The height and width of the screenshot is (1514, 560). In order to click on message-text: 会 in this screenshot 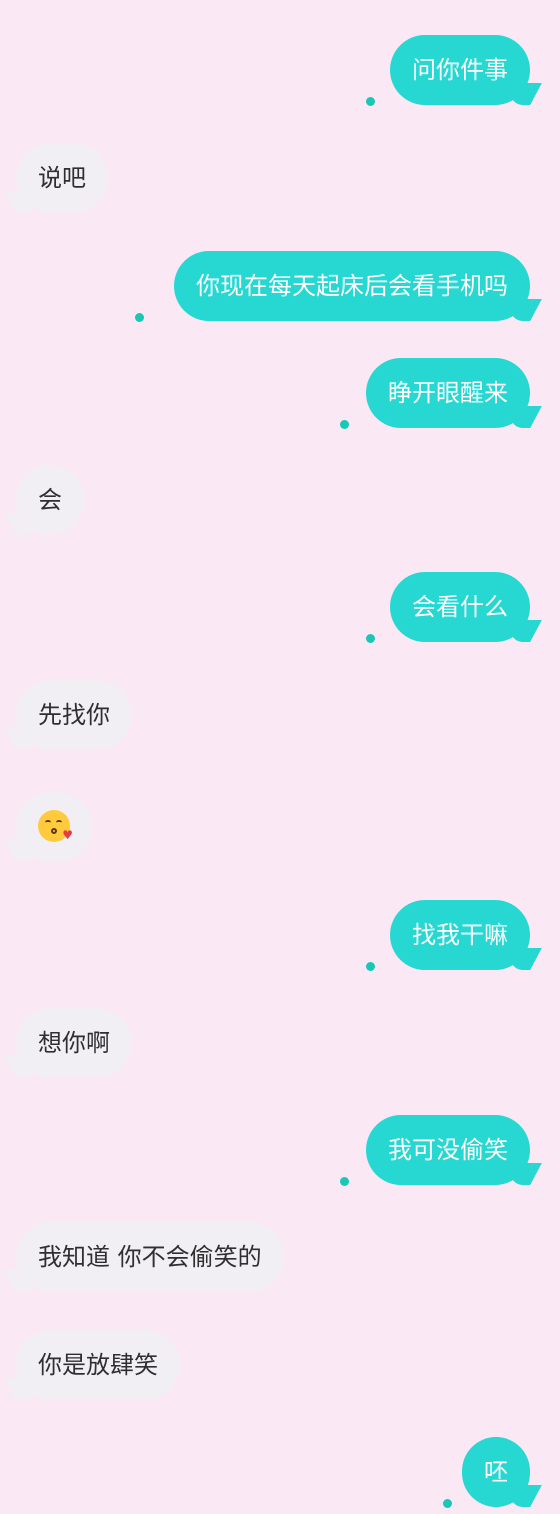, I will do `click(50, 500)`.